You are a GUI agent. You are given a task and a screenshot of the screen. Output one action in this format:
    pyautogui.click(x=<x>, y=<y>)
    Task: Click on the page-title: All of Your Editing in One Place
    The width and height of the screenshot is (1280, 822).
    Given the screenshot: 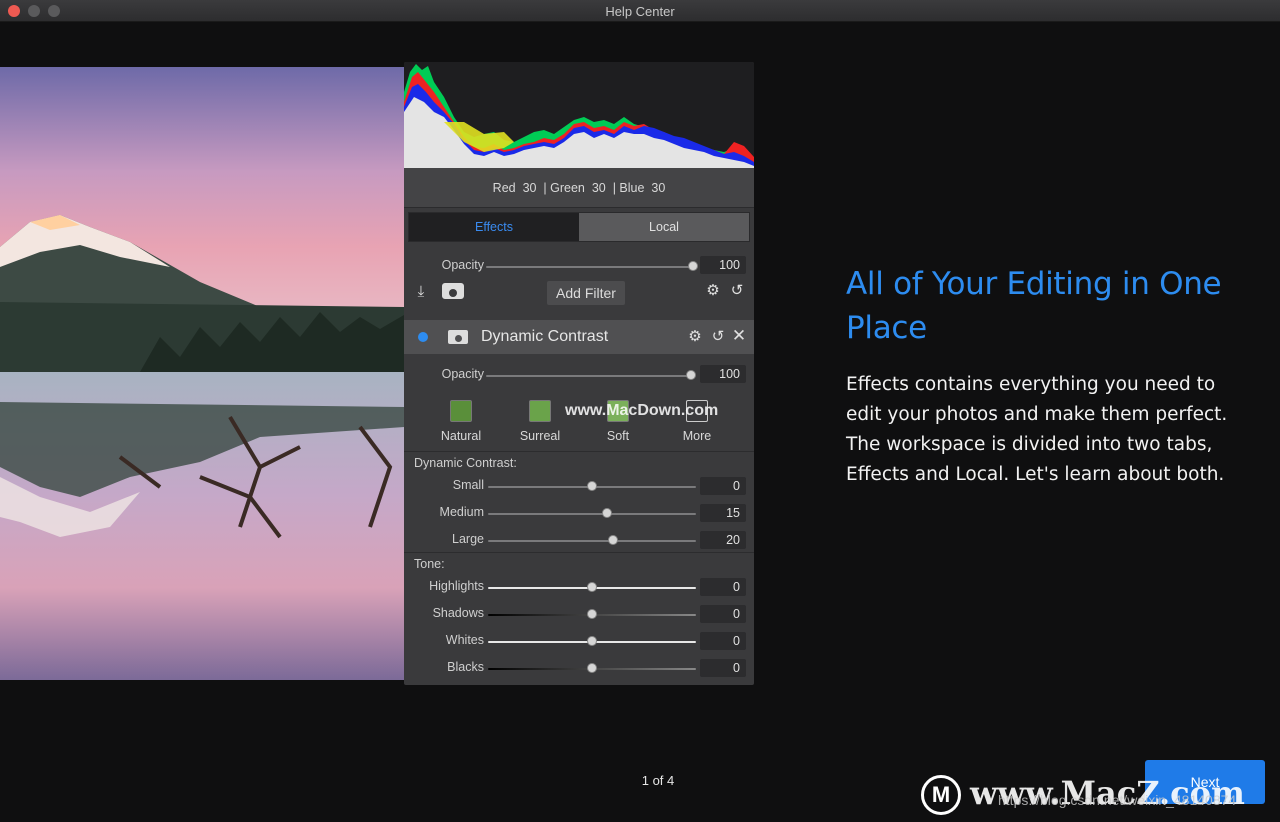 What is the action you would take?
    pyautogui.click(x=1034, y=306)
    